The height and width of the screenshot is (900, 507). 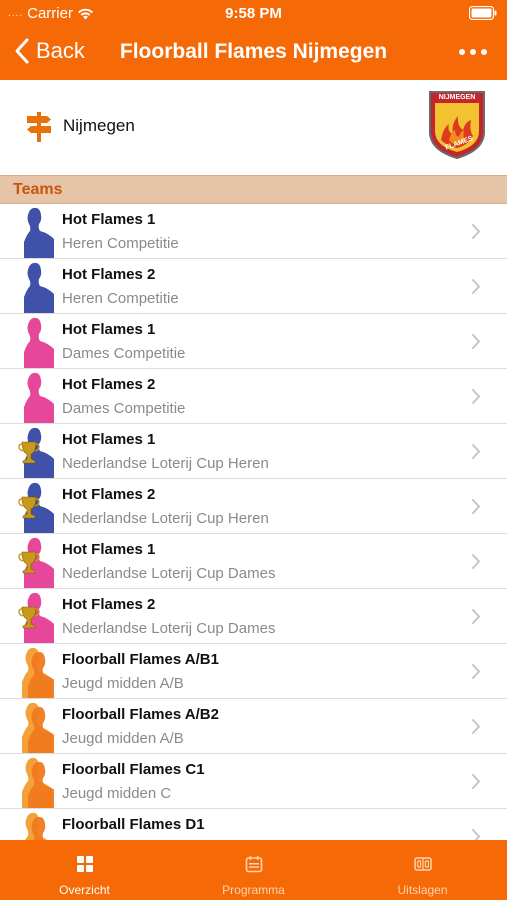 I want to click on team-row: Floorball Flames A/B1 Jeugd midden A/B, so click(x=253, y=671).